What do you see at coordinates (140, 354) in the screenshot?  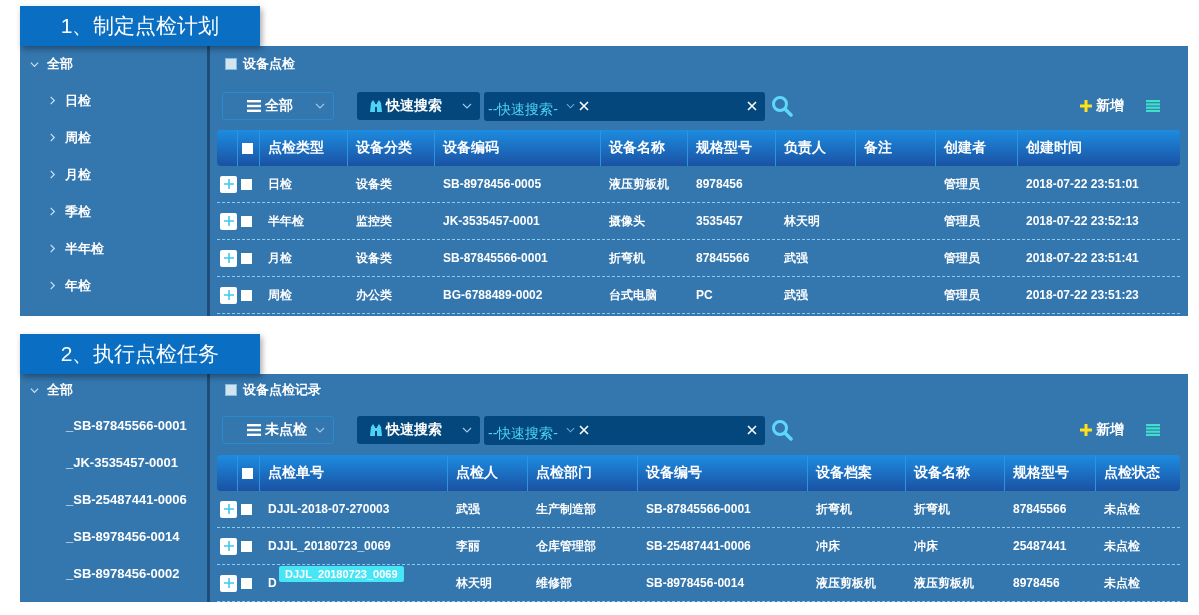 I see `step-title: 2、执行点检任务` at bounding box center [140, 354].